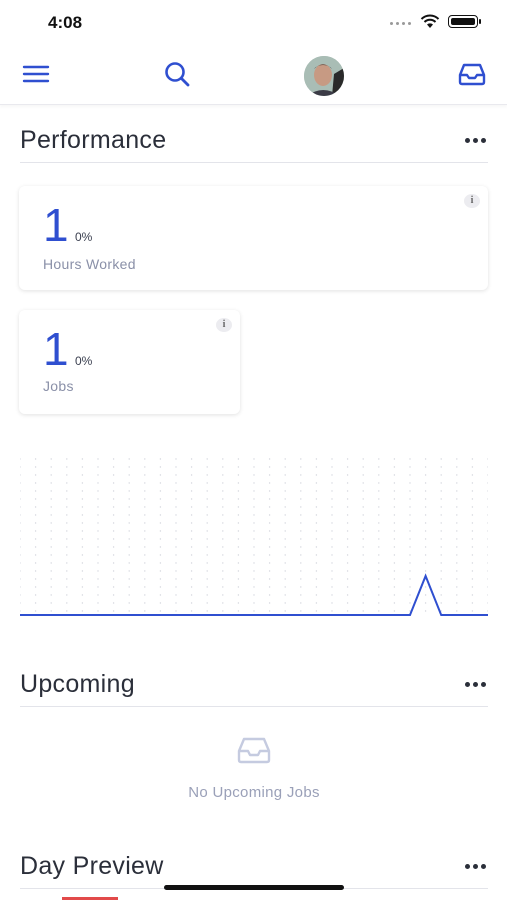 This screenshot has height=900, width=507. I want to click on day-preview-section-header: Day Preview, so click(254, 868).